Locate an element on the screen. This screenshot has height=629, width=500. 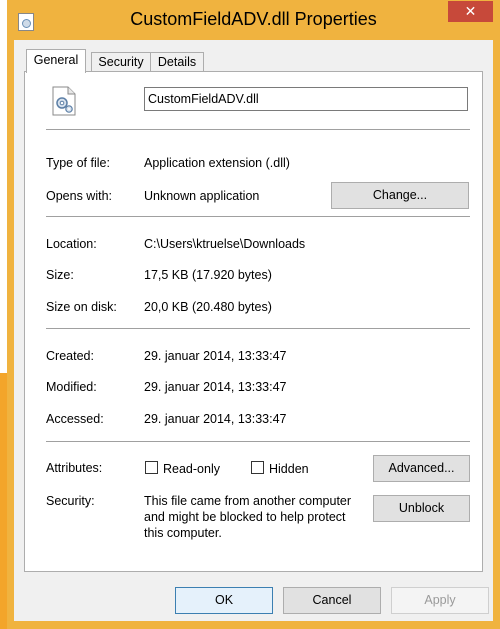
read-only-label: Read-only is located at coordinates (191, 469).